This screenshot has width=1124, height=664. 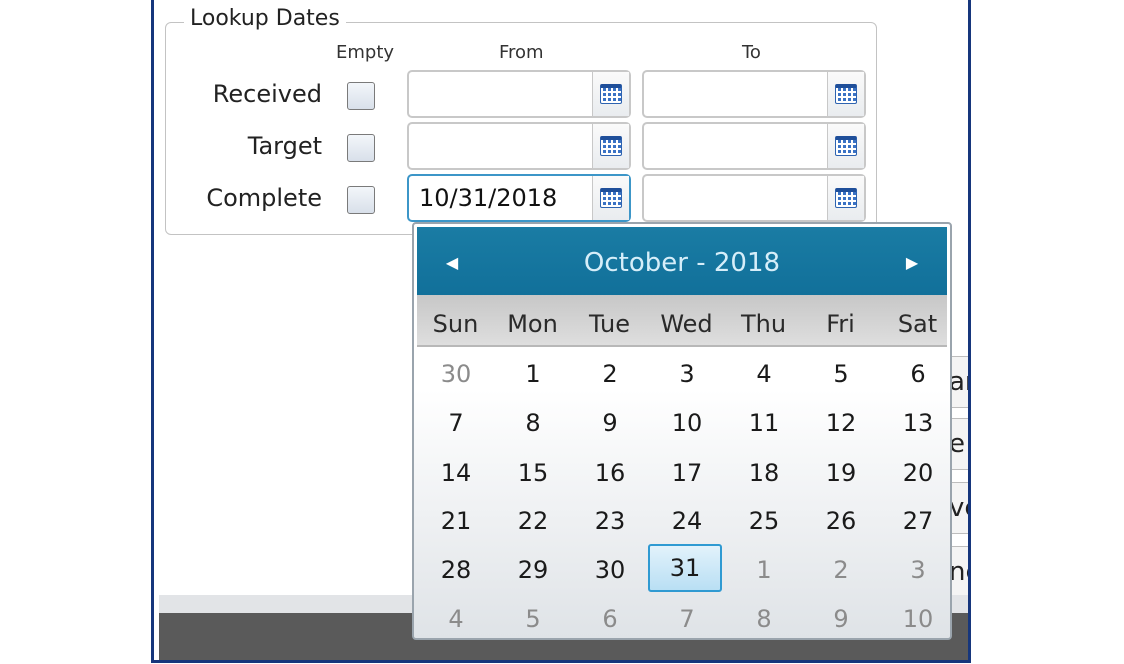 What do you see at coordinates (764, 423) in the screenshot?
I see `calendar-day: 11` at bounding box center [764, 423].